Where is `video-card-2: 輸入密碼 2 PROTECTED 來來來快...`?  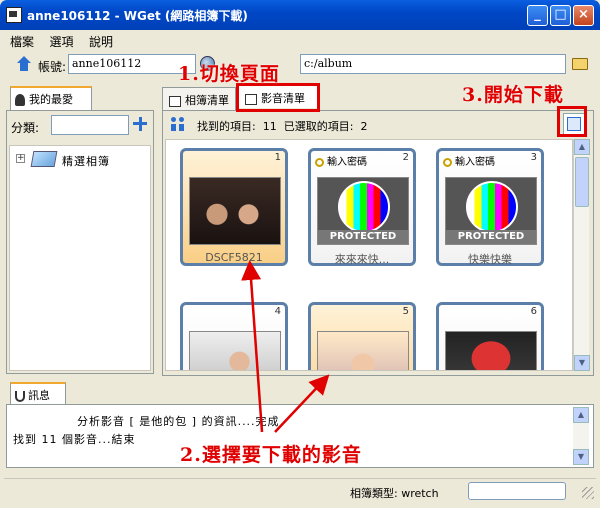
video-card-2: 輸入密碼 2 PROTECTED 來來來快... is located at coordinates (362, 207).